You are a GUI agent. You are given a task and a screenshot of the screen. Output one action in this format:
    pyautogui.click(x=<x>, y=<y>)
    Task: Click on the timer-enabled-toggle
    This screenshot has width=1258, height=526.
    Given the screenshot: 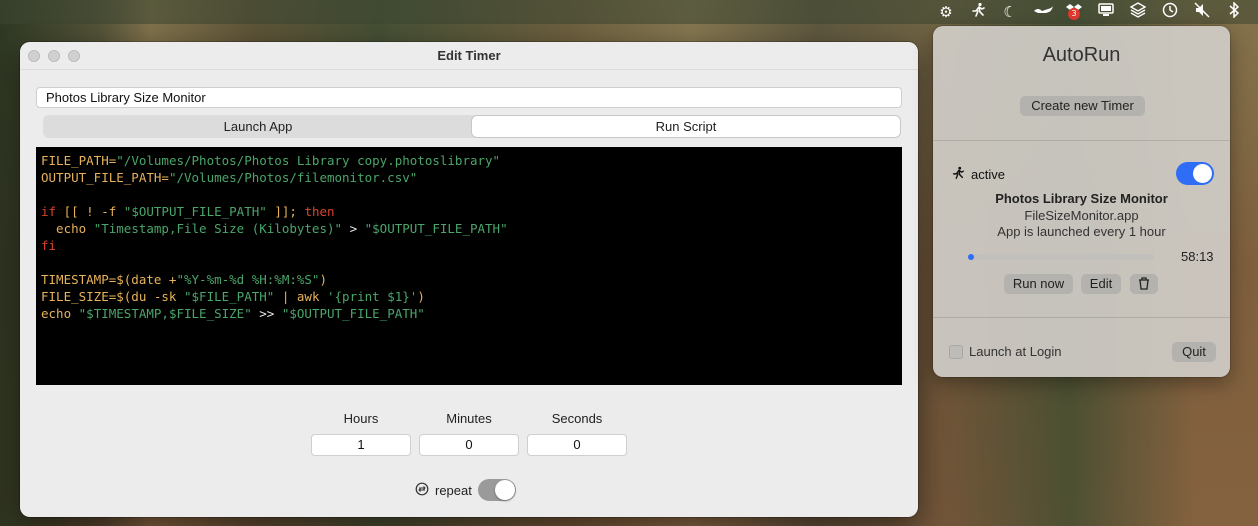 What is the action you would take?
    pyautogui.click(x=1195, y=173)
    